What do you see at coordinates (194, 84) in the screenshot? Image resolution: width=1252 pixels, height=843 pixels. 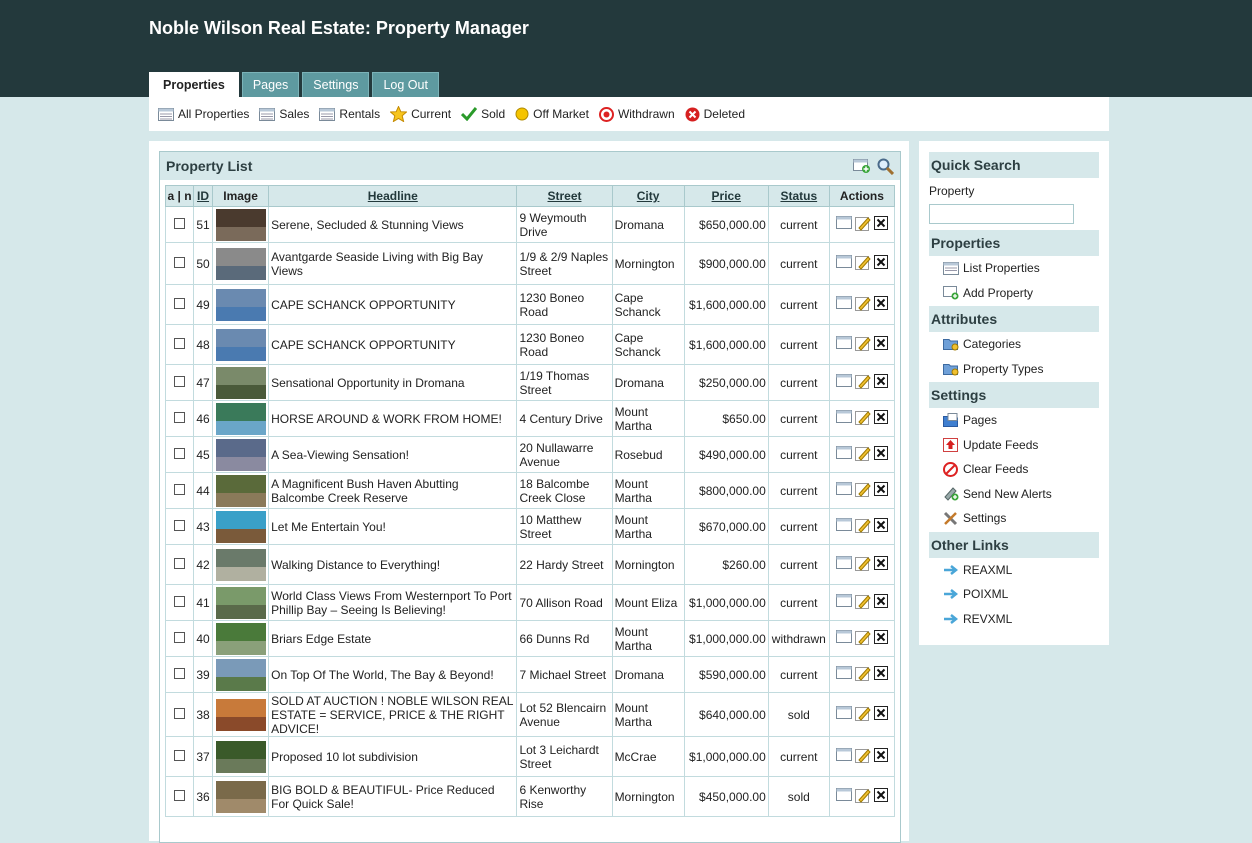 I see `tab-properties: Properties` at bounding box center [194, 84].